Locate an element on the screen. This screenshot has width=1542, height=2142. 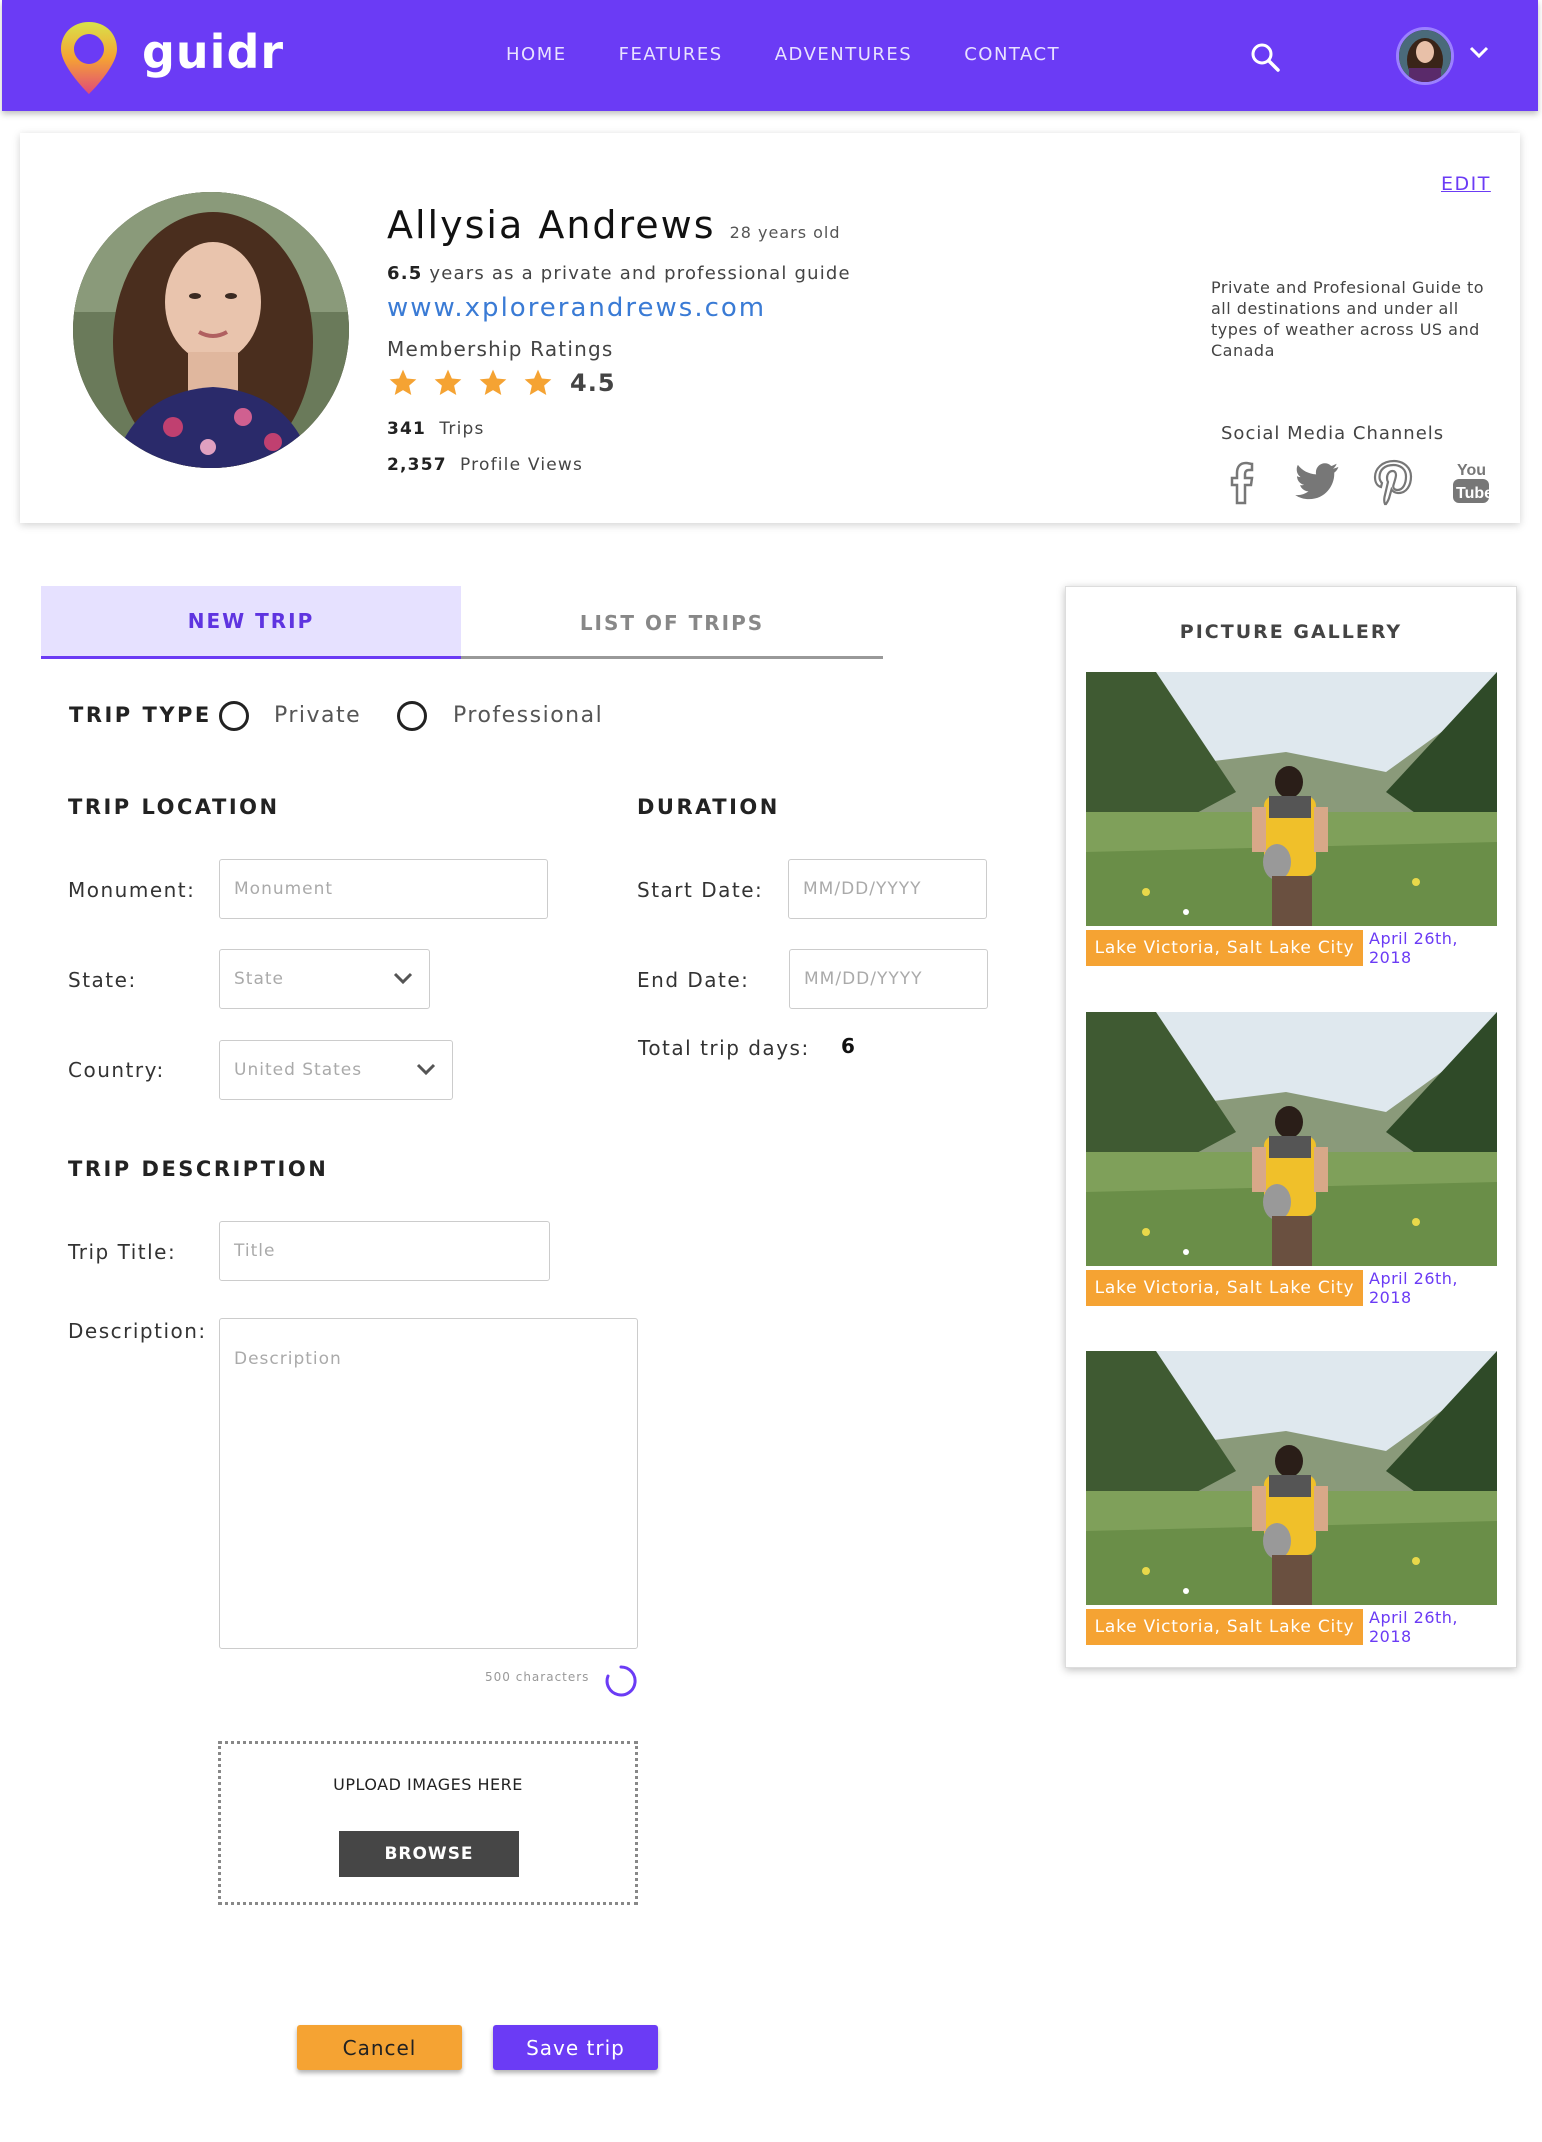
radio-private-label: Private is located at coordinates (317, 715).